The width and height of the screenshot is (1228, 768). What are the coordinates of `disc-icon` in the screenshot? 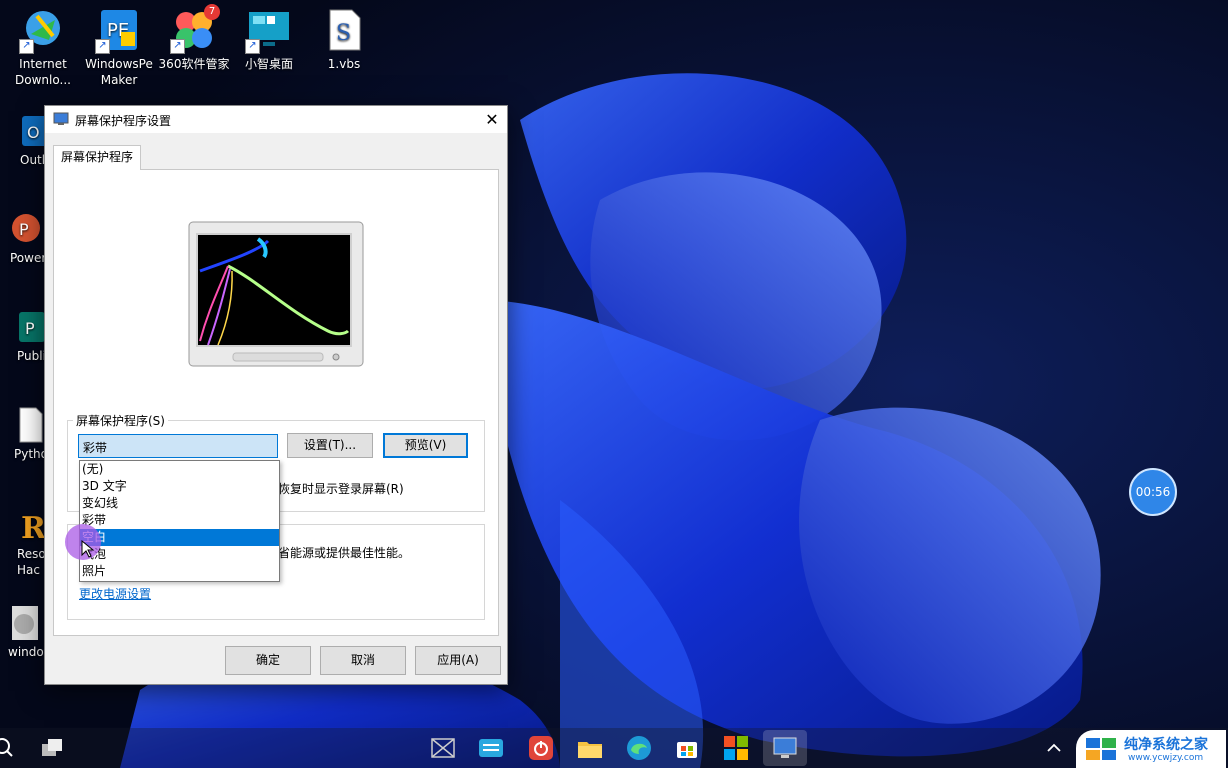 It's located at (23, 624).